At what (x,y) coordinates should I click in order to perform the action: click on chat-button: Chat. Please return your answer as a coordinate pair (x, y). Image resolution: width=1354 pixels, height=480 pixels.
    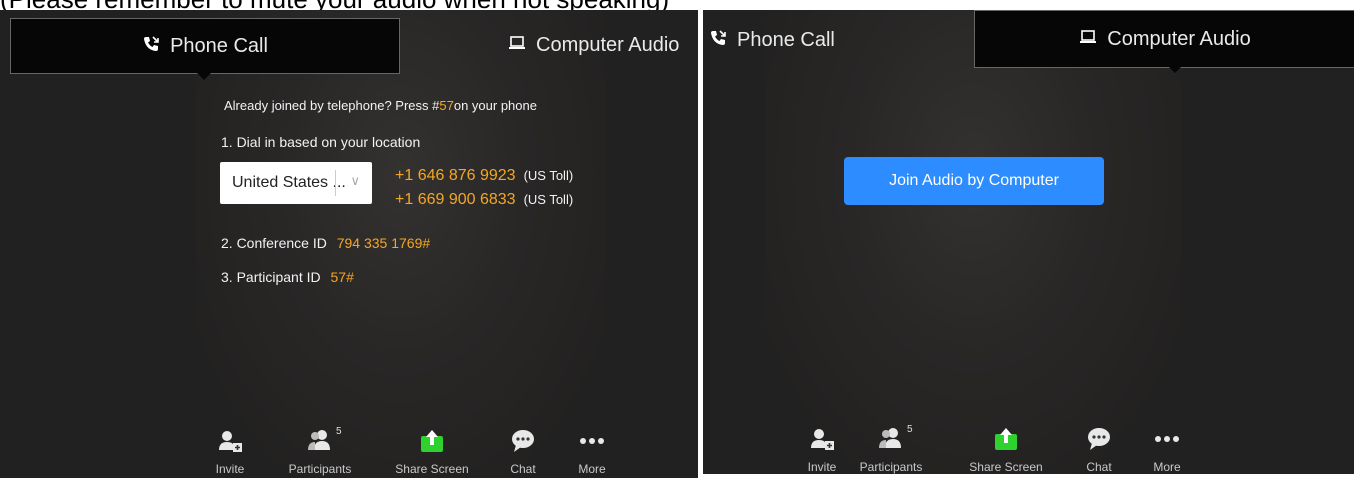
    Looking at the image, I should click on (523, 452).